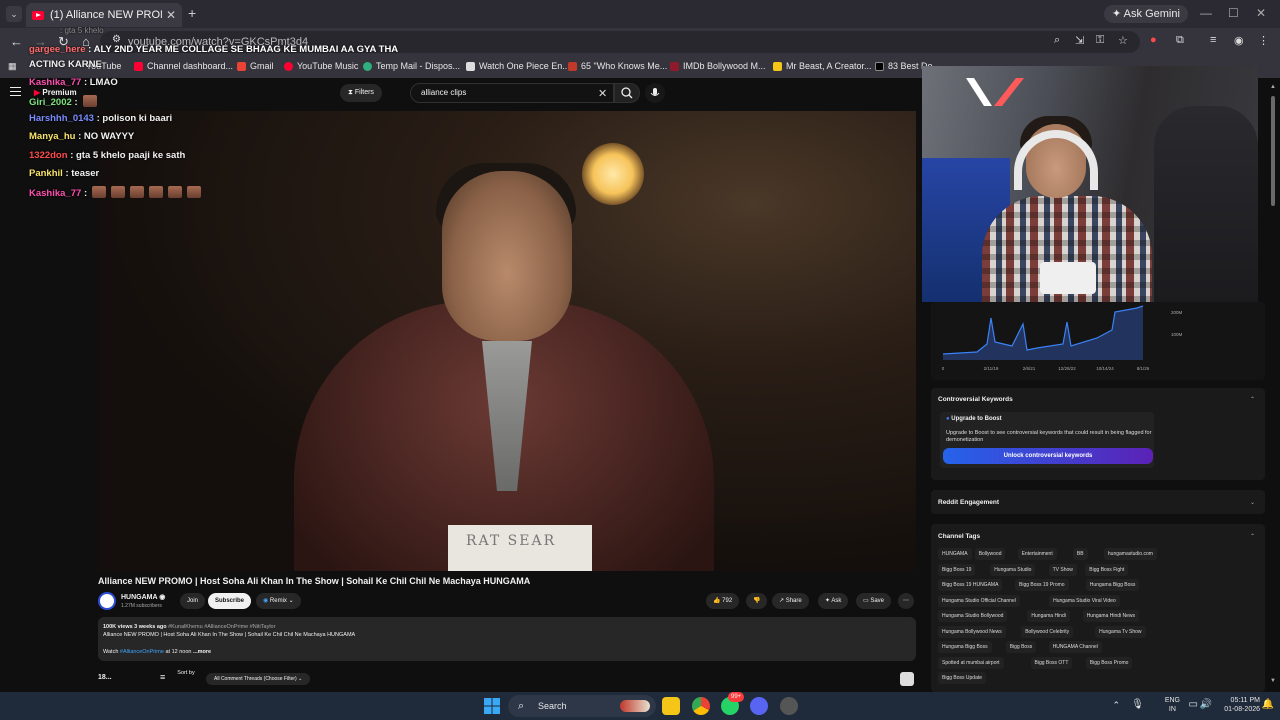 This screenshot has width=1280, height=720. I want to click on hamburger-menu-icon, so click(15, 91).